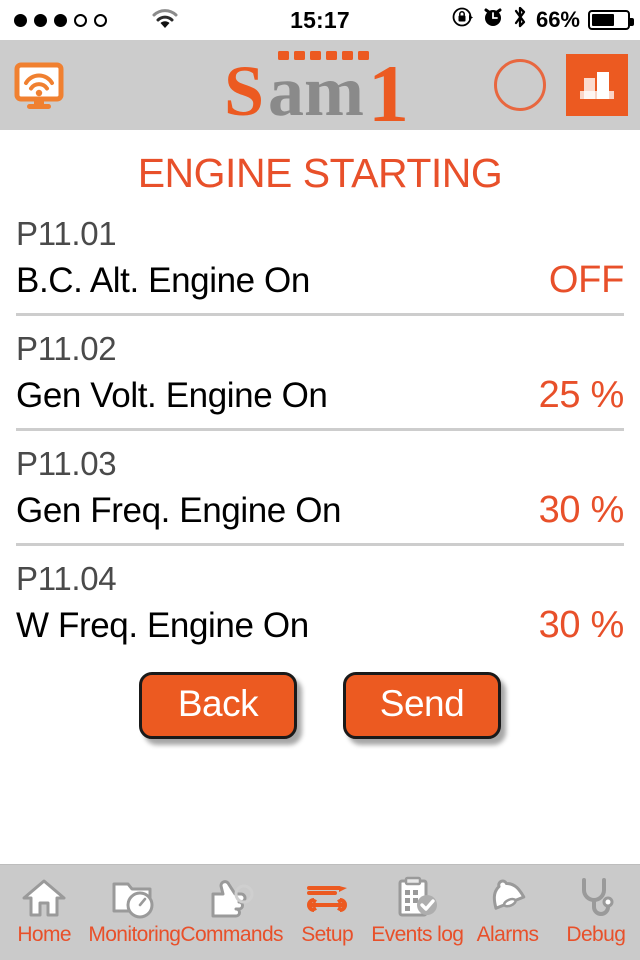 Image resolution: width=640 pixels, height=960 pixels. What do you see at coordinates (596, 934) in the screenshot?
I see `tab-label: Debug` at bounding box center [596, 934].